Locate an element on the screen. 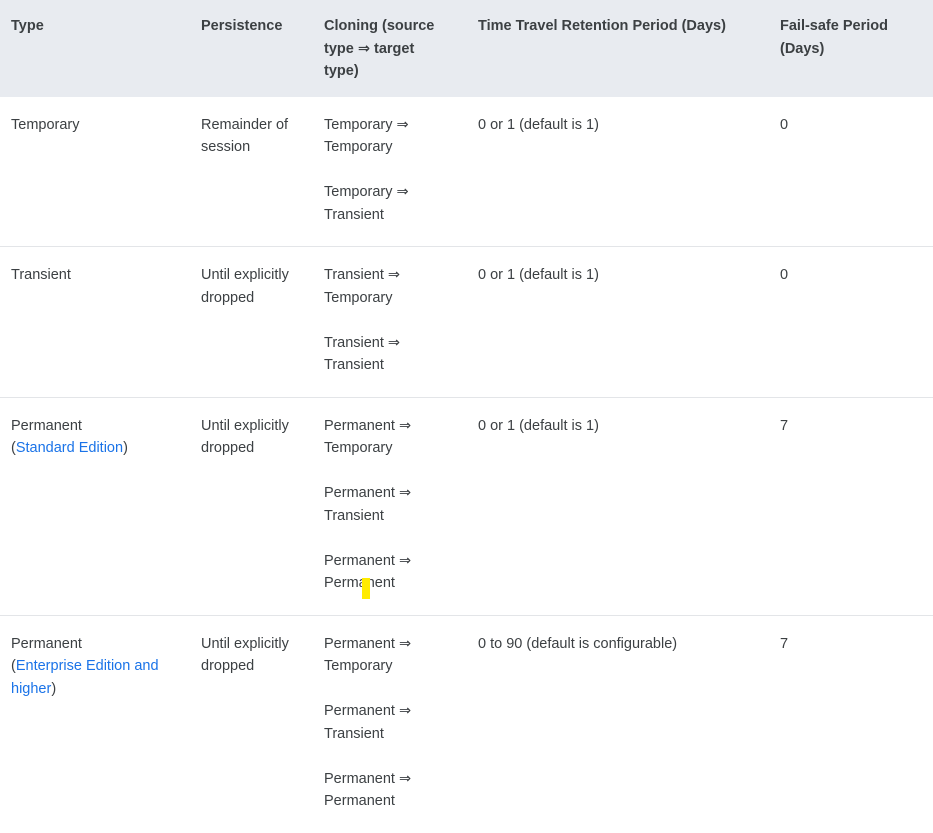  link-enterprise-edition-and-higher: Enterprise Edition and higher is located at coordinates (85, 677).